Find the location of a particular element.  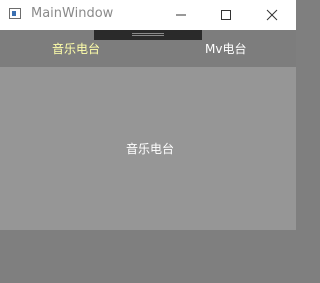

tab-mv-radio: Mv电台 is located at coordinates (225, 49).